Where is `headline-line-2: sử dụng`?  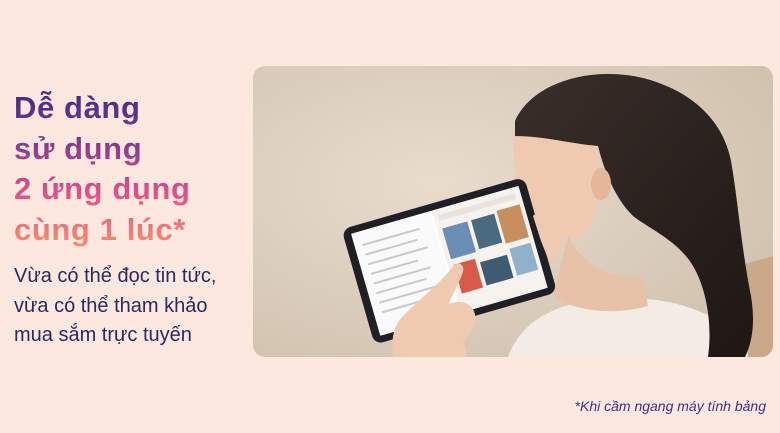 headline-line-2: sử dụng is located at coordinates (78, 148).